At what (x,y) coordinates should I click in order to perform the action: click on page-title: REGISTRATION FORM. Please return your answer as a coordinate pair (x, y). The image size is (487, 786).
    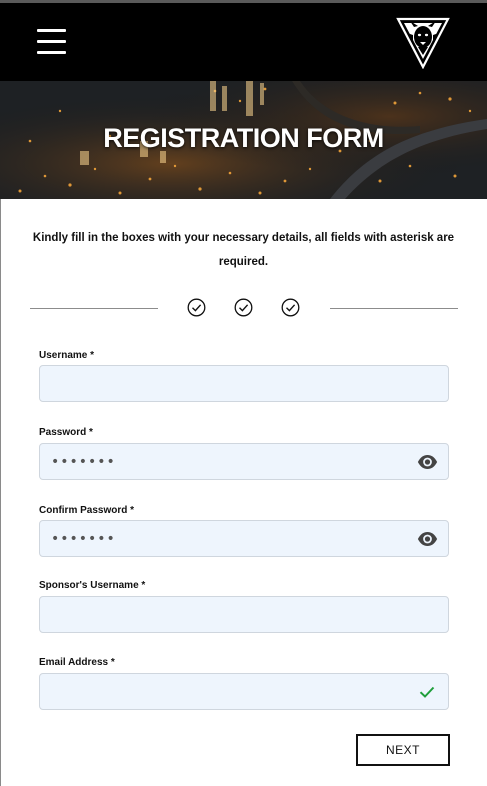
    Looking at the image, I should click on (243, 138).